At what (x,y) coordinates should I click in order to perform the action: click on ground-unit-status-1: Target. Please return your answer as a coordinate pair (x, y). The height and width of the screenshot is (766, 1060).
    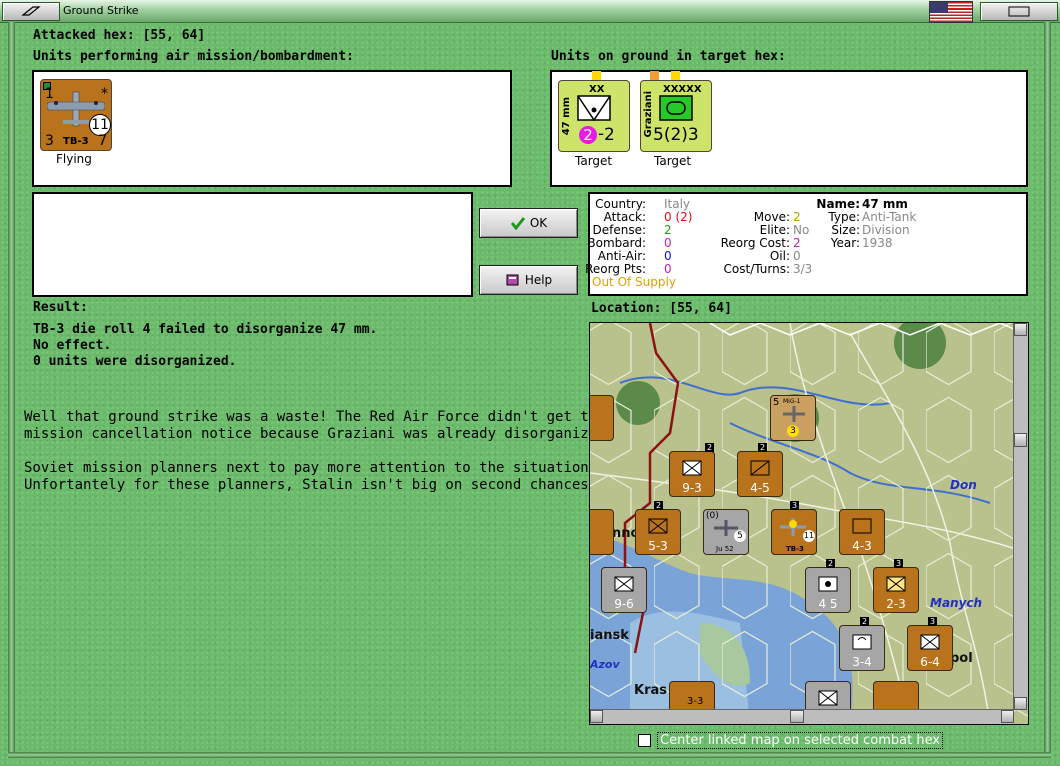
    Looking at the image, I should click on (594, 161).